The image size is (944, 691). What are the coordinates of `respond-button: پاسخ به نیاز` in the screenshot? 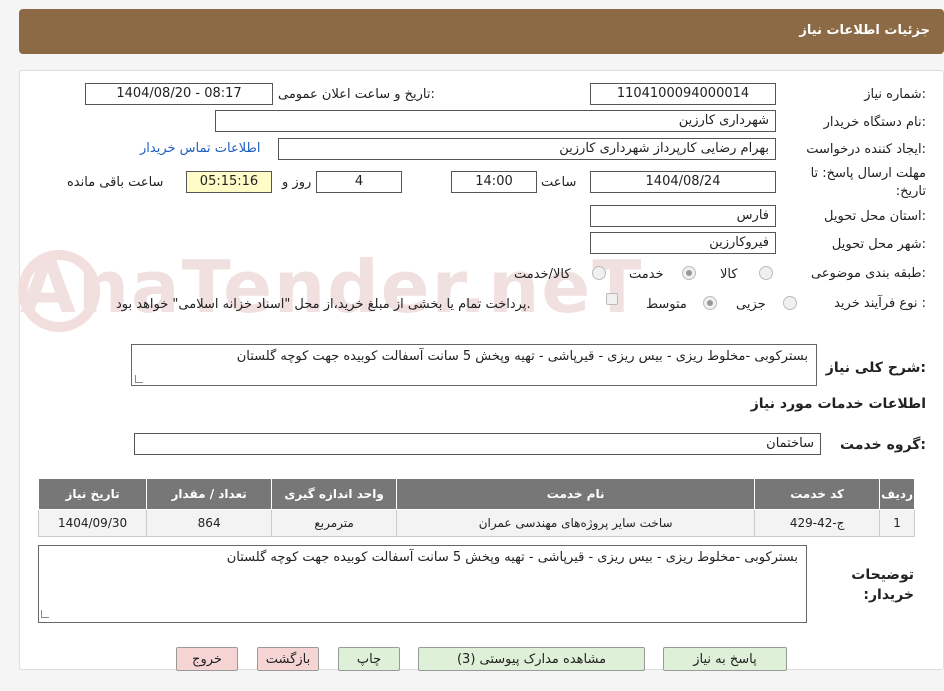 It's located at (725, 659).